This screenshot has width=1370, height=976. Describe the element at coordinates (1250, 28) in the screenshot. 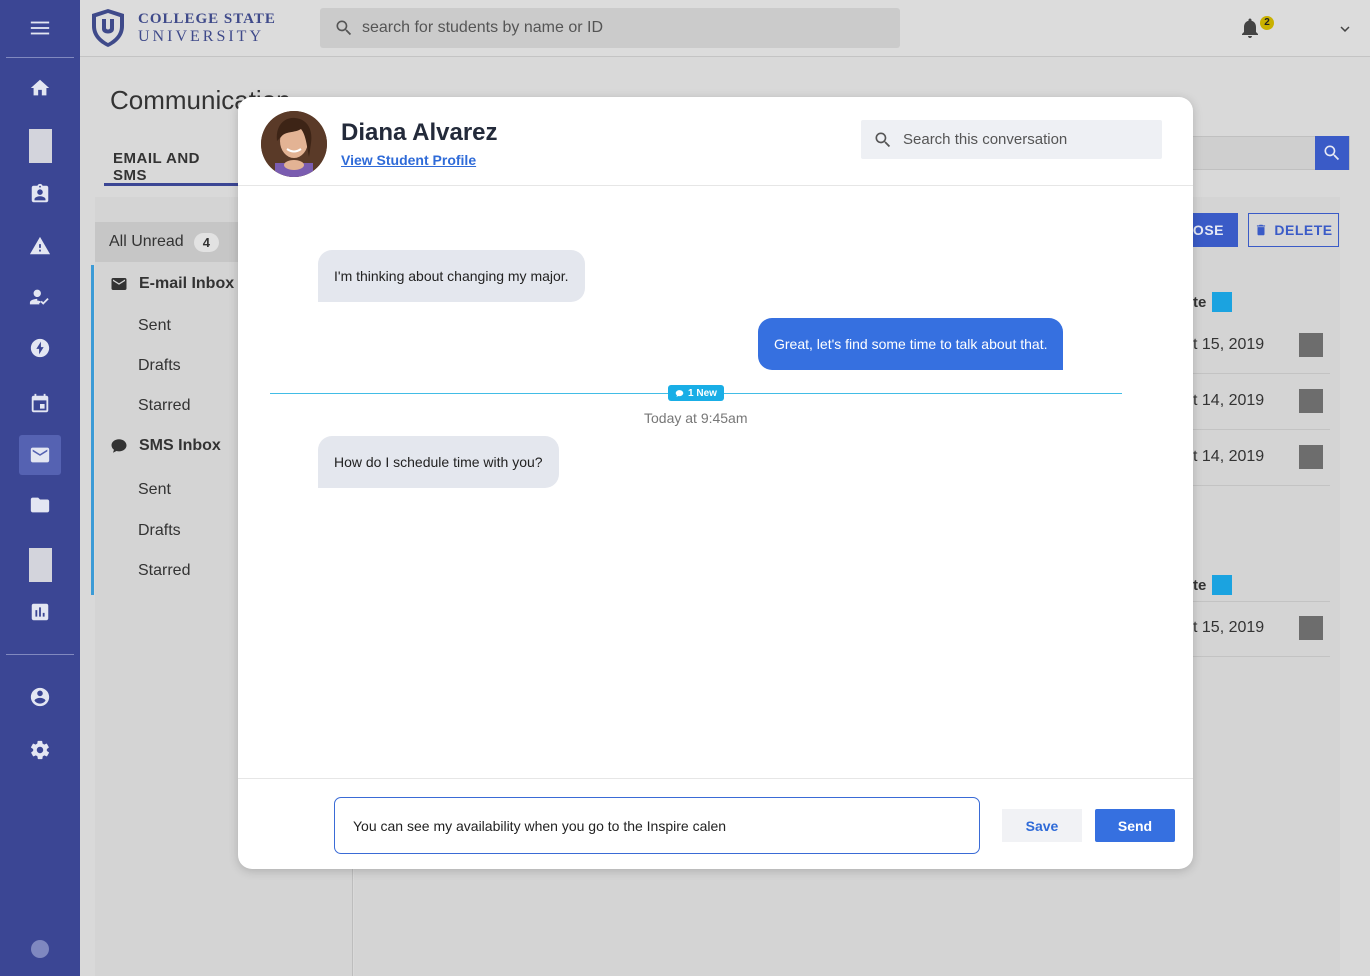

I see `notifications-bell-icon` at that location.